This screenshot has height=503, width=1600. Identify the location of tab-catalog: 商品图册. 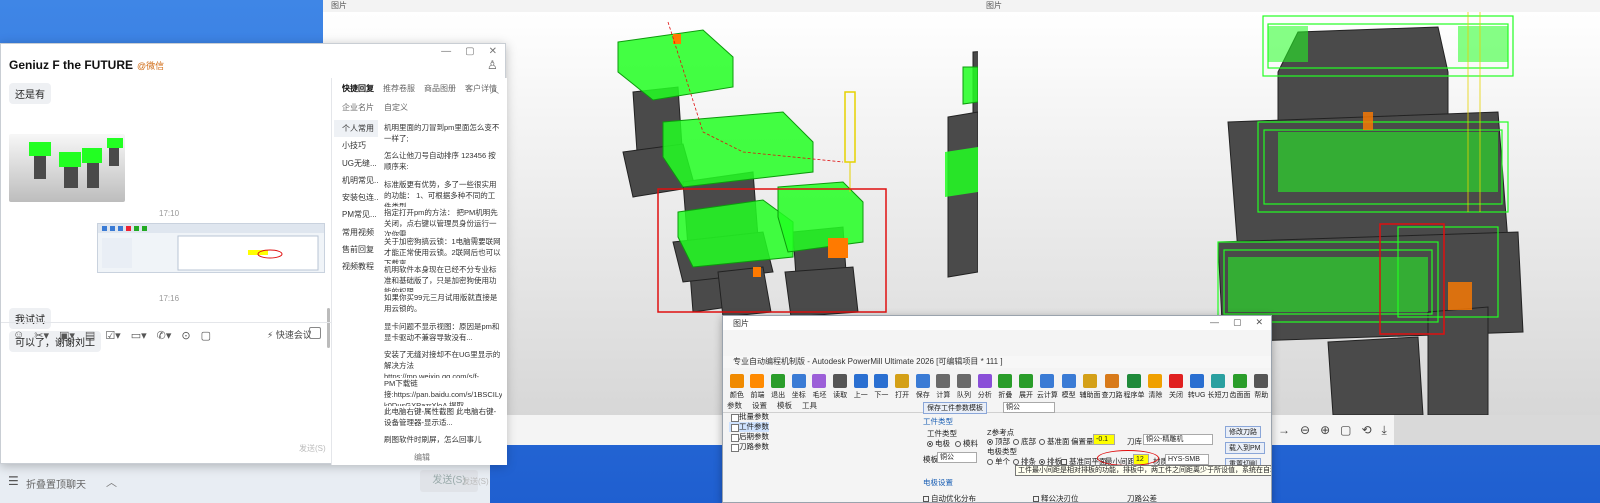
(440, 88).